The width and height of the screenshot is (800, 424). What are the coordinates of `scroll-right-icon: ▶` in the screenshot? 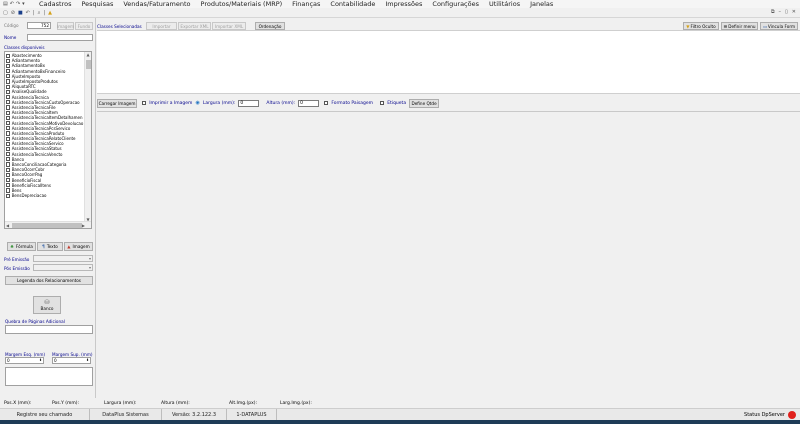 It's located at (83, 225).